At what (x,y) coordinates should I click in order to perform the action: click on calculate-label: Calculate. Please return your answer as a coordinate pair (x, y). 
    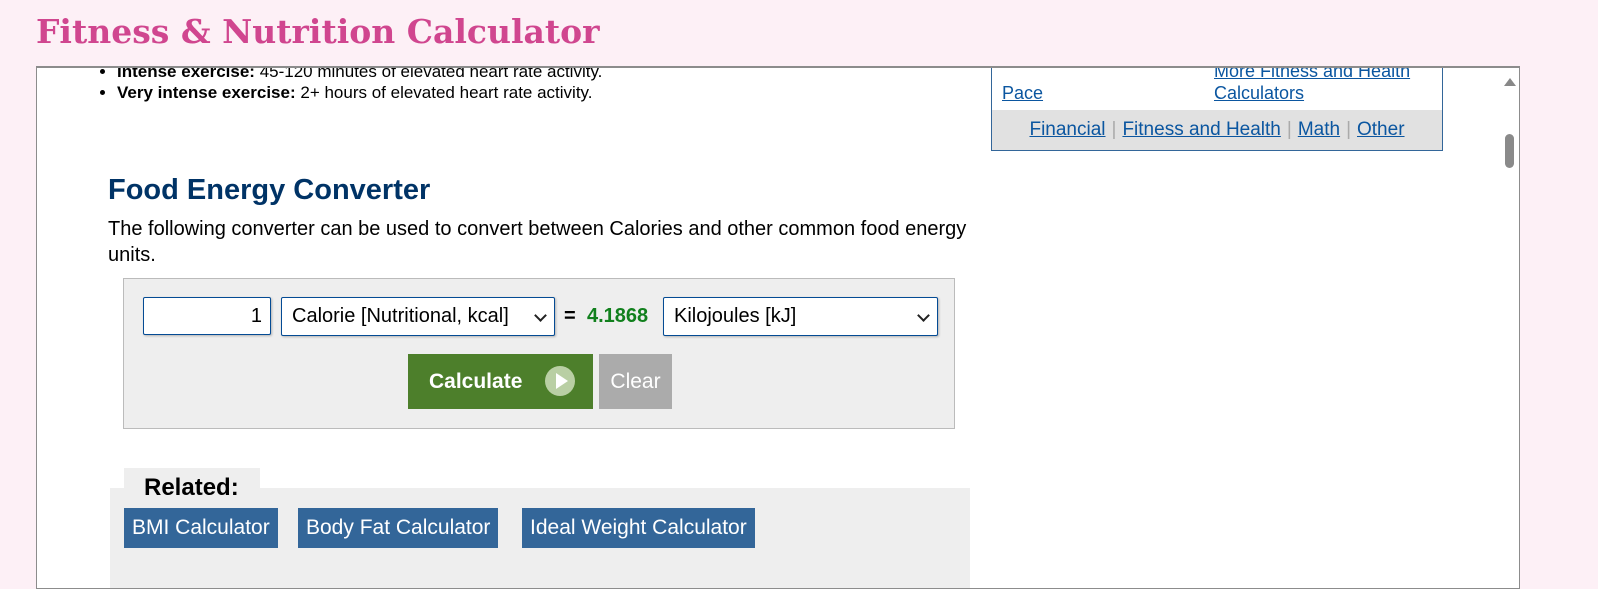
    Looking at the image, I should click on (476, 381).